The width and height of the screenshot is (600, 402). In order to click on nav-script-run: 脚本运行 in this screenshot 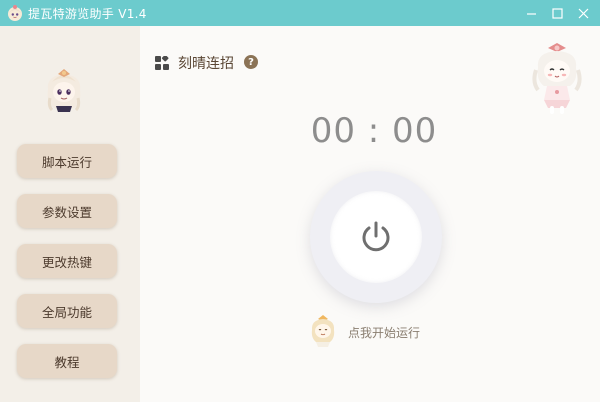, I will do `click(67, 161)`.